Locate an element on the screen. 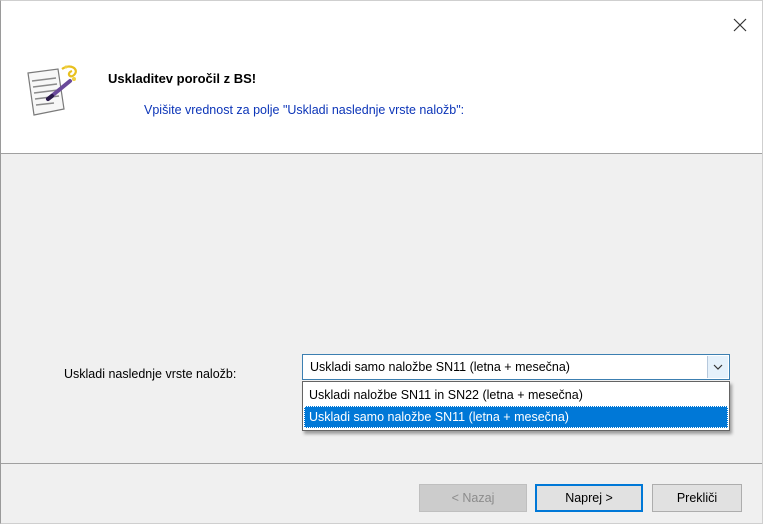 This screenshot has height=524, width=763. close-icon is located at coordinates (740, 25).